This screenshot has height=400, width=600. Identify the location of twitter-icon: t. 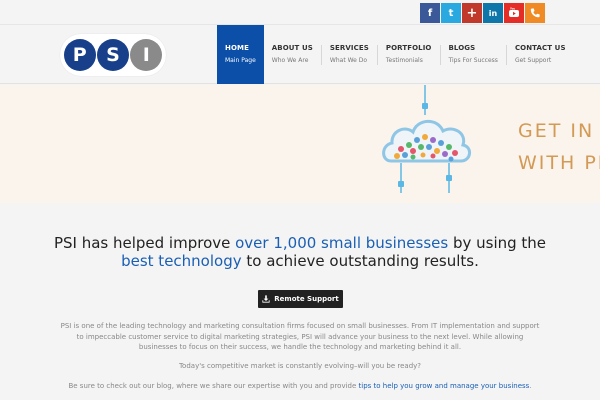
(451, 13).